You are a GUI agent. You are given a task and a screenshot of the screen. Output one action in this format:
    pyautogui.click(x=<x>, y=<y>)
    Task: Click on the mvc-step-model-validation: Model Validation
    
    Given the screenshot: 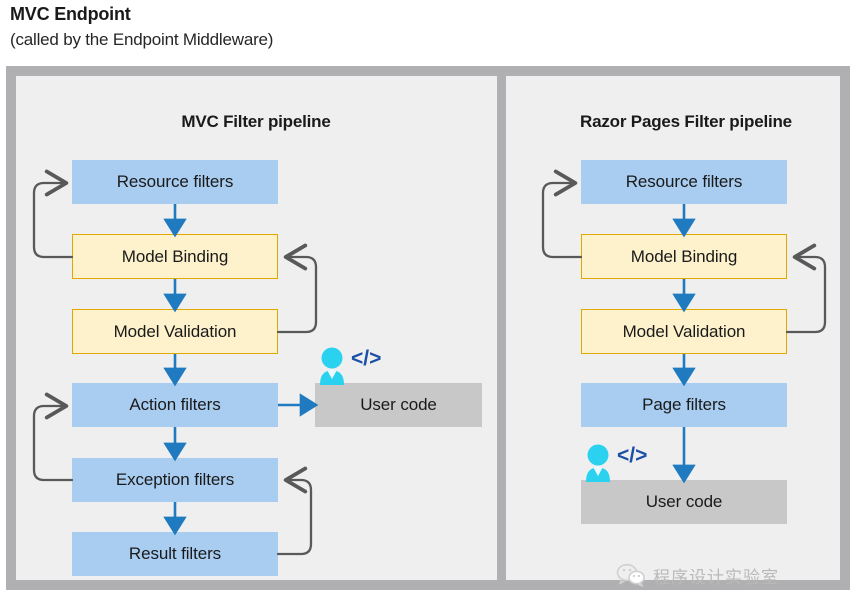 What is the action you would take?
    pyautogui.click(x=175, y=331)
    